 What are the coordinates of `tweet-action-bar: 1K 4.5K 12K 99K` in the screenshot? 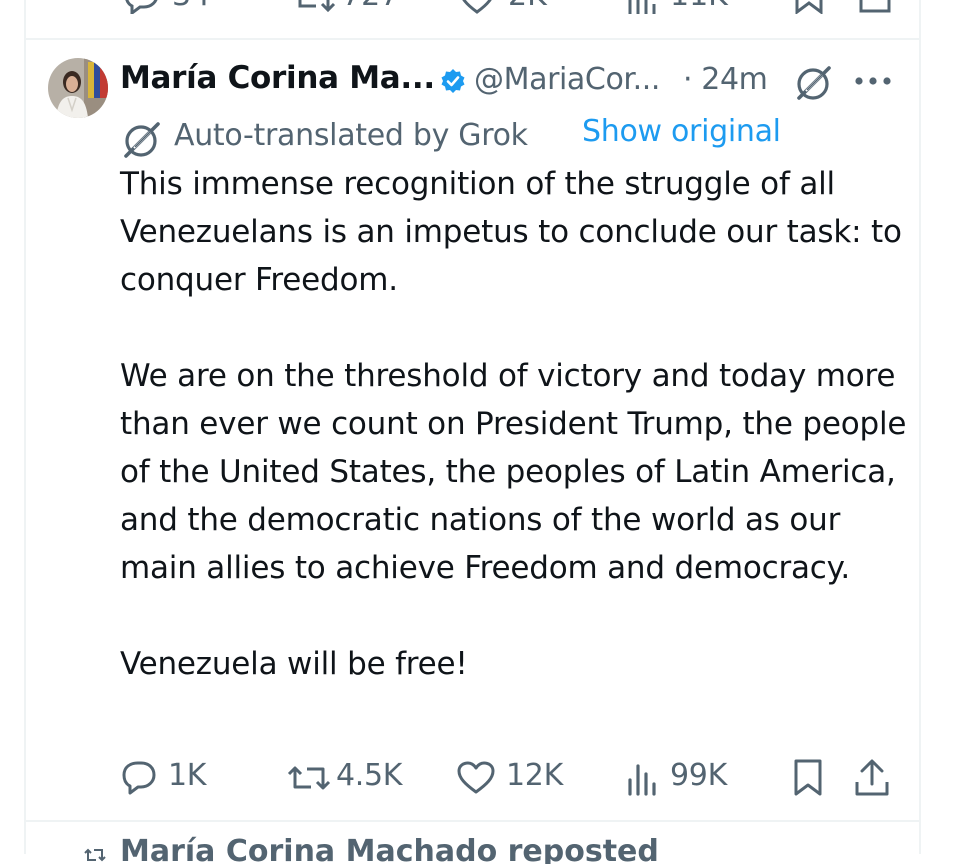 It's located at (510, 777).